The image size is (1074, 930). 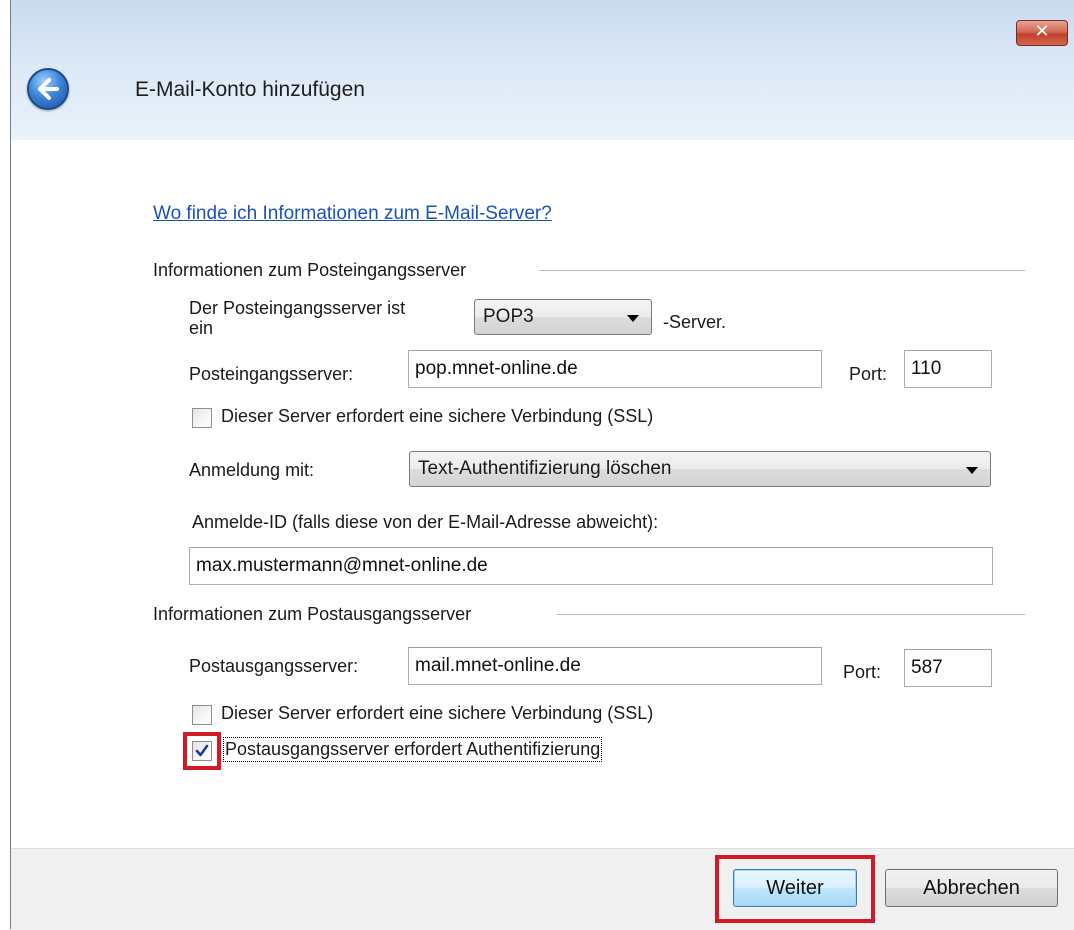 I want to click on incoming-port-input, so click(x=948, y=369).